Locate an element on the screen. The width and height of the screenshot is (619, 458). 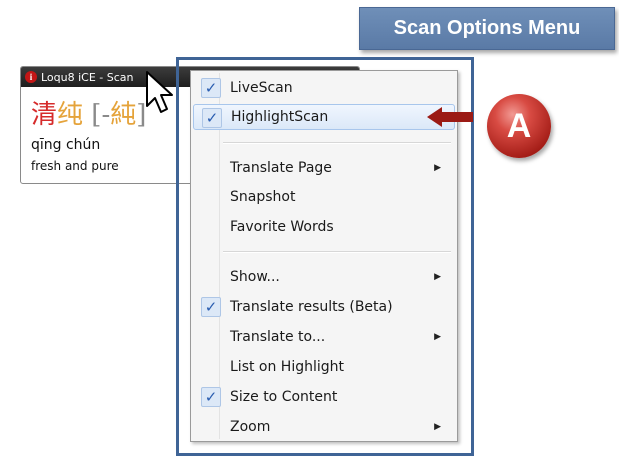
callout-badge: A is located at coordinates (519, 126).